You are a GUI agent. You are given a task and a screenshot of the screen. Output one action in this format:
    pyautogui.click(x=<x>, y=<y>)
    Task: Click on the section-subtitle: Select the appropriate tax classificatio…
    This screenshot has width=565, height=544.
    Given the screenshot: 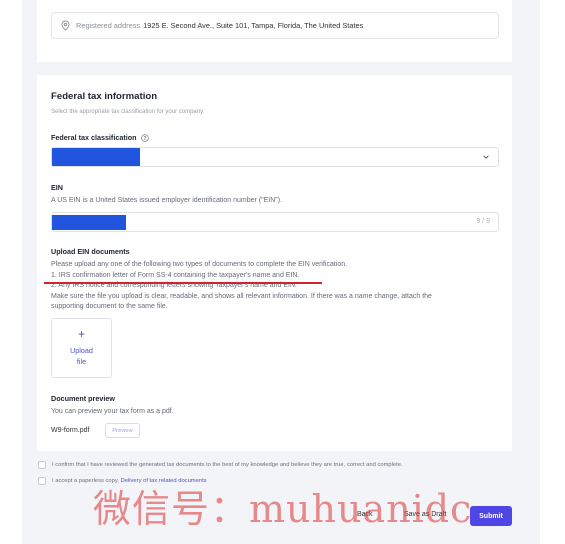 What is the action you would take?
    pyautogui.click(x=128, y=112)
    